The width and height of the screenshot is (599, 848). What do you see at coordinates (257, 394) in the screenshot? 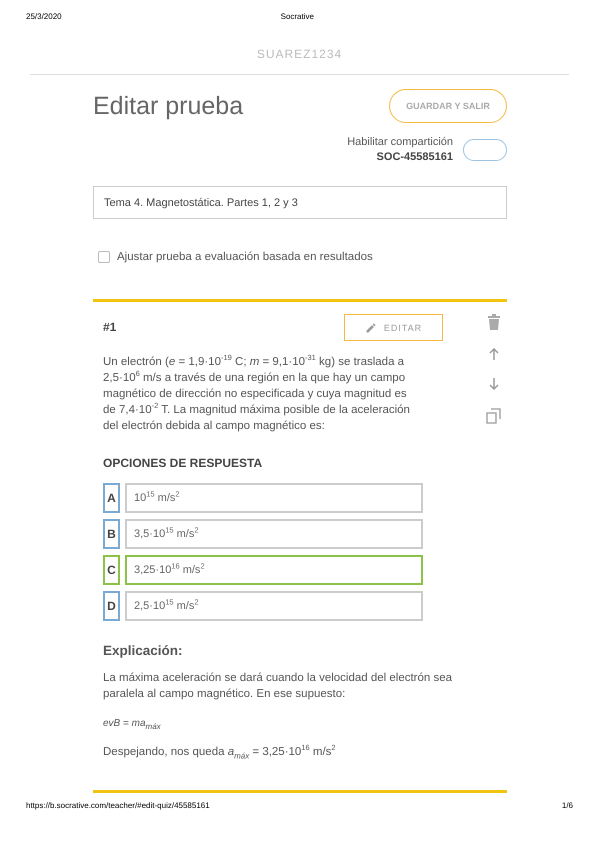
I see `question-text: Un electrón (e = 1,9·10$^{-19}$ C; m = 9,1·10$^{-31}$ kg) se traslada a 2,5·10$^{6}$ m/s a través de una región en la que hay un campo magnético de dirección no especificada y cuya magnitud es de 7,4·10$^{-2}$ T. La magnitud máxima posible de la aceleración del electrón debida al campo magnético es:` at bounding box center [257, 394].